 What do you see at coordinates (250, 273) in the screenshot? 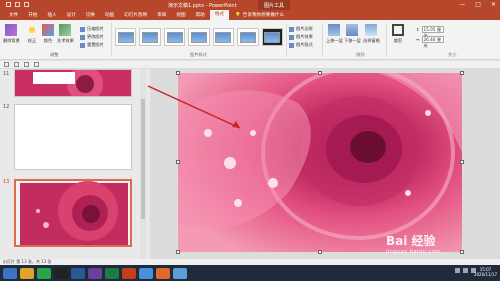
I see `windows-taskbar: 15:07 2020/11/17` at bounding box center [250, 273].